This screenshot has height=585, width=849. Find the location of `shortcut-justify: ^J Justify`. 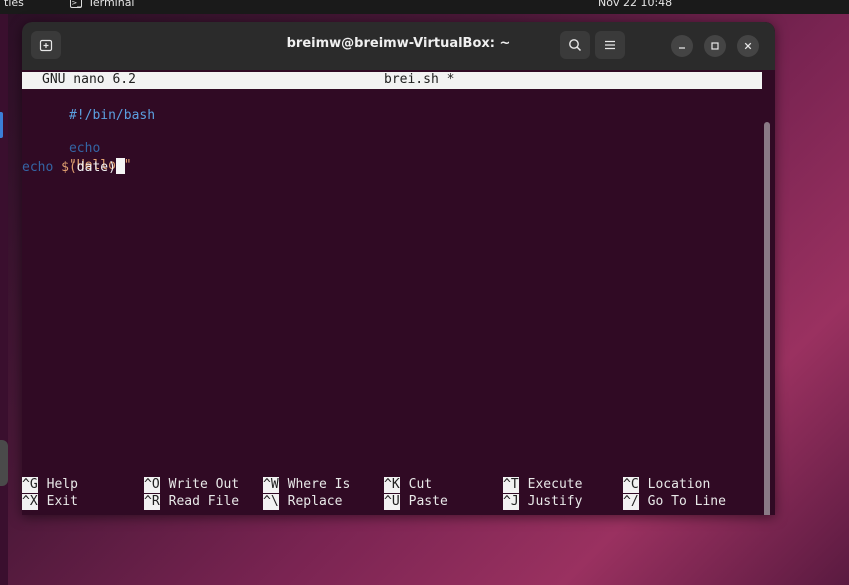

shortcut-justify: ^J Justify is located at coordinates (543, 502).